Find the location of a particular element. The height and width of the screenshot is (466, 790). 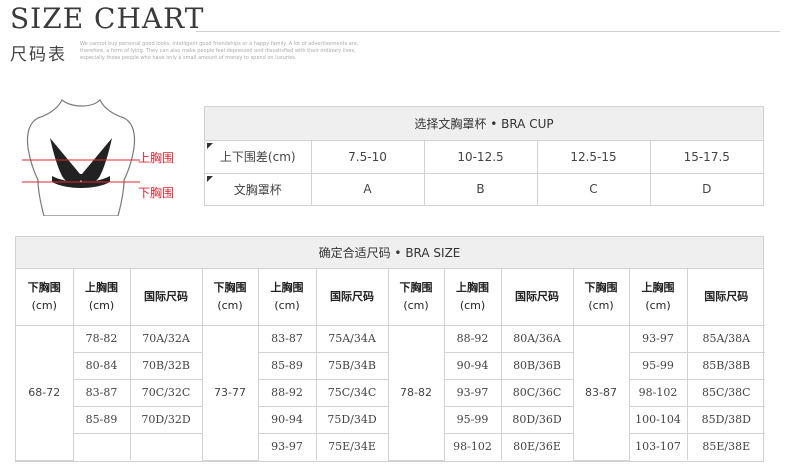

cup-letter-value: C is located at coordinates (594, 189).